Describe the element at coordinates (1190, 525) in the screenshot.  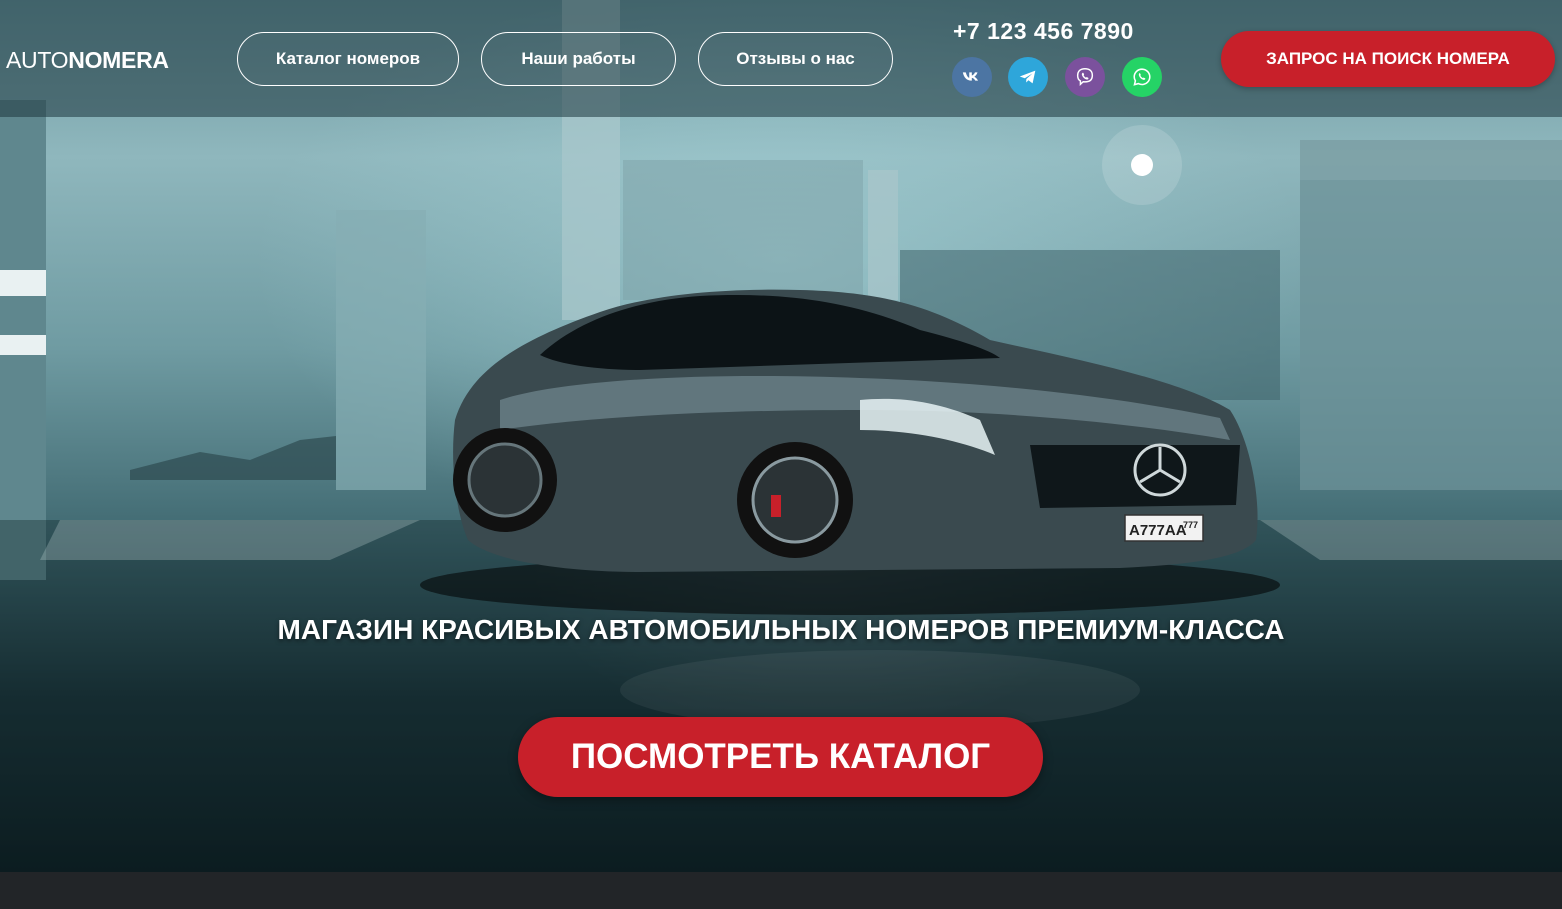
I see `license-plate-region: 777` at that location.